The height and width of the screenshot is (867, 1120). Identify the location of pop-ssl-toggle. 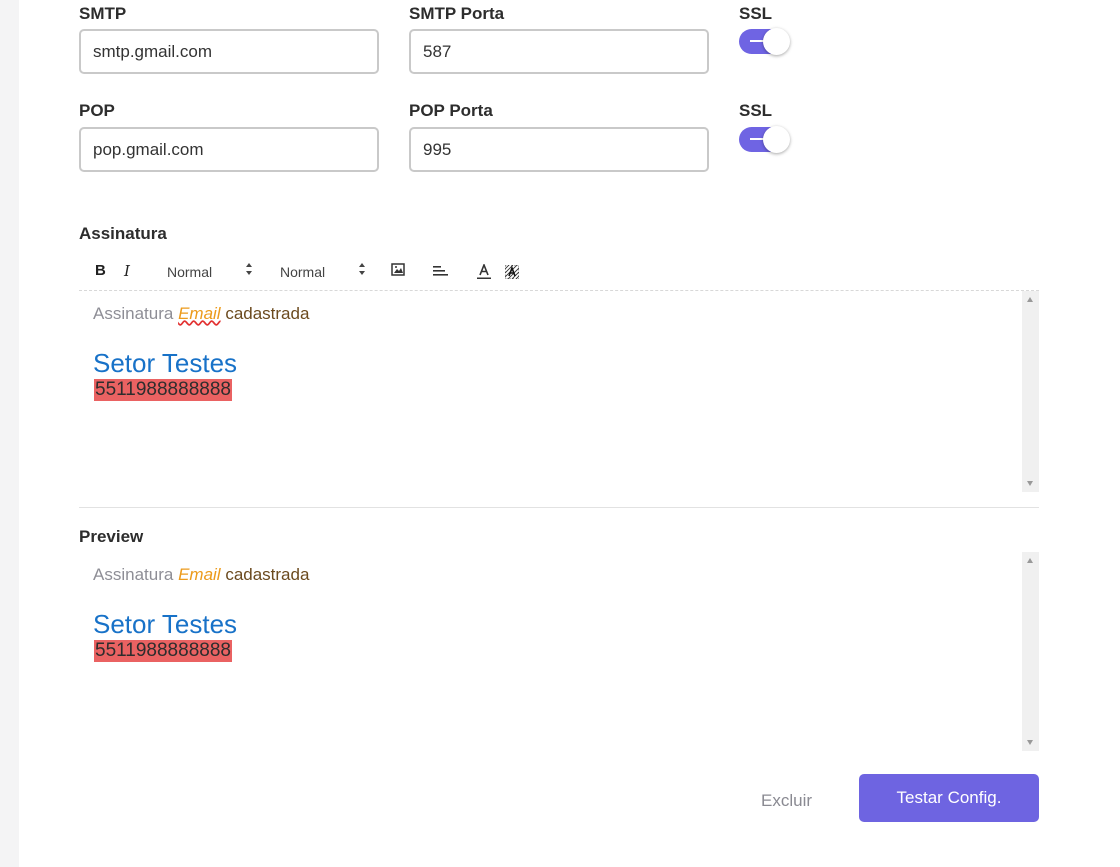
(765, 140).